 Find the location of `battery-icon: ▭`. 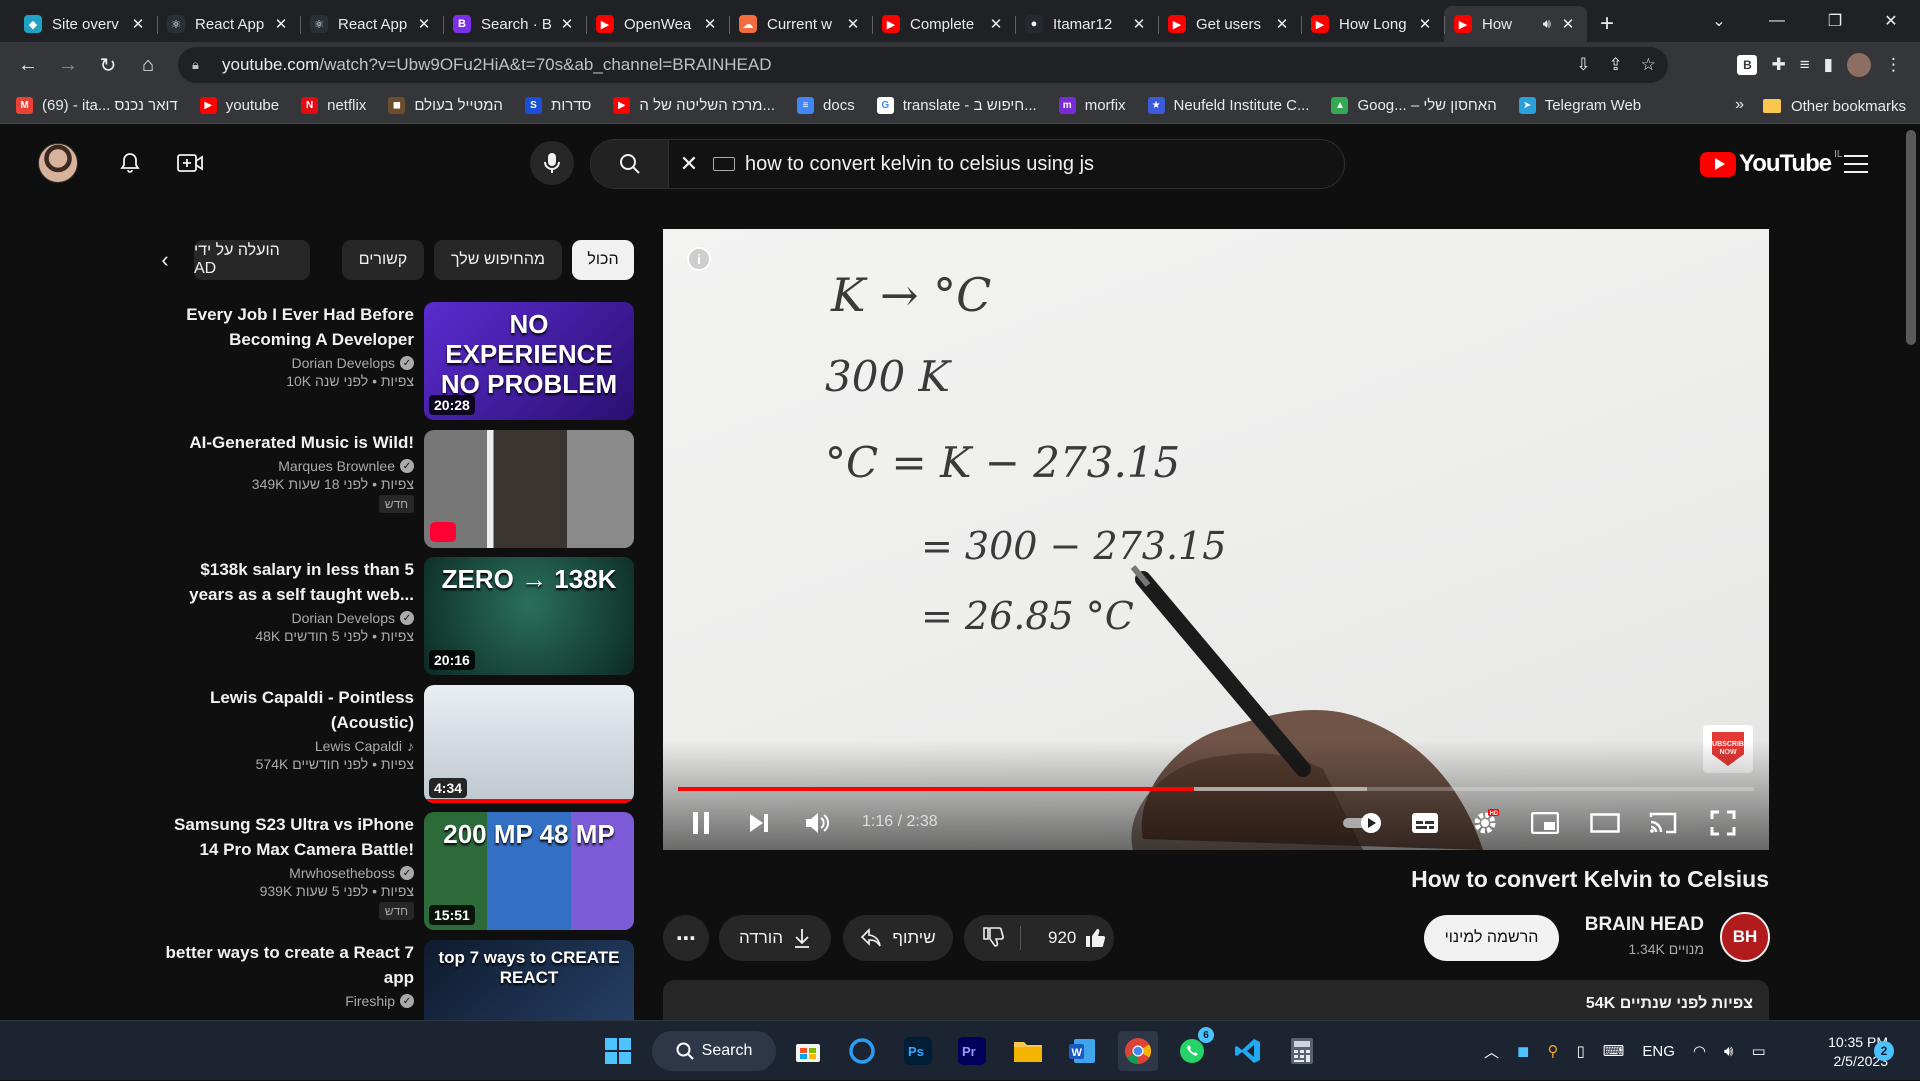

battery-icon: ▭ is located at coordinates (1758, 1051).